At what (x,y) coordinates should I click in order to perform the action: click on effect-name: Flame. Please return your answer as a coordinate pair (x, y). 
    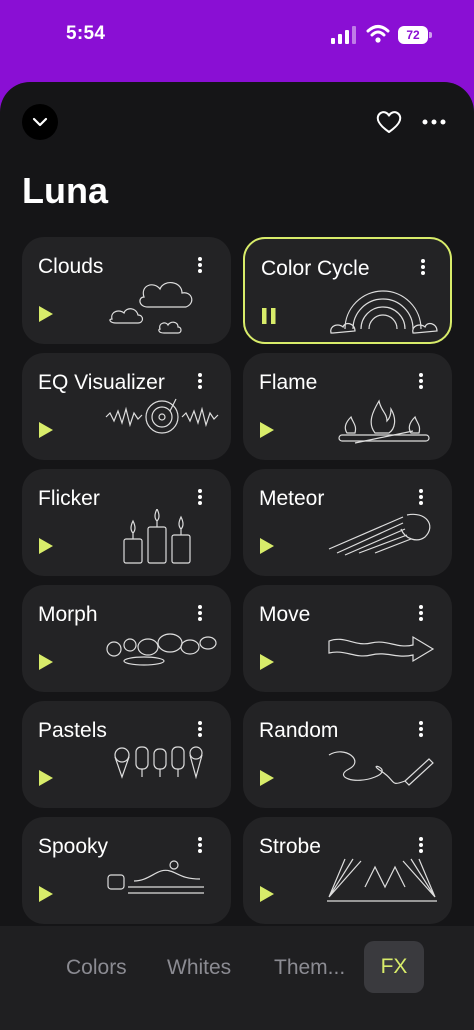
    Looking at the image, I should click on (288, 382).